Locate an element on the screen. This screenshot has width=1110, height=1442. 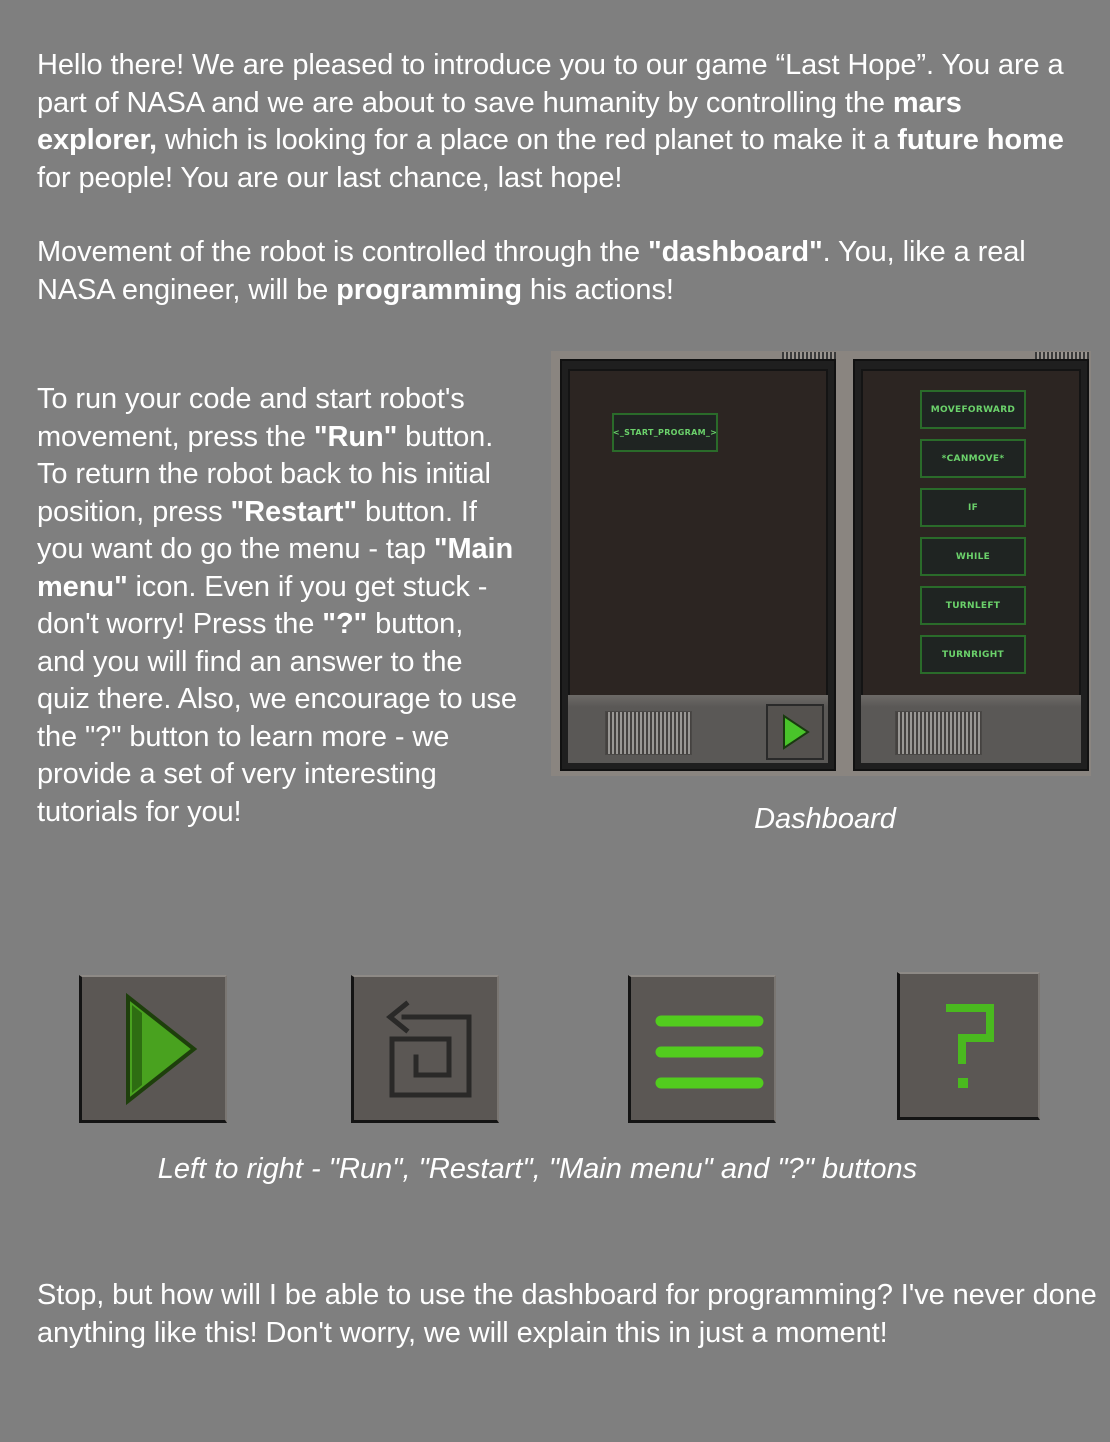
block-menu-base is located at coordinates (971, 729).